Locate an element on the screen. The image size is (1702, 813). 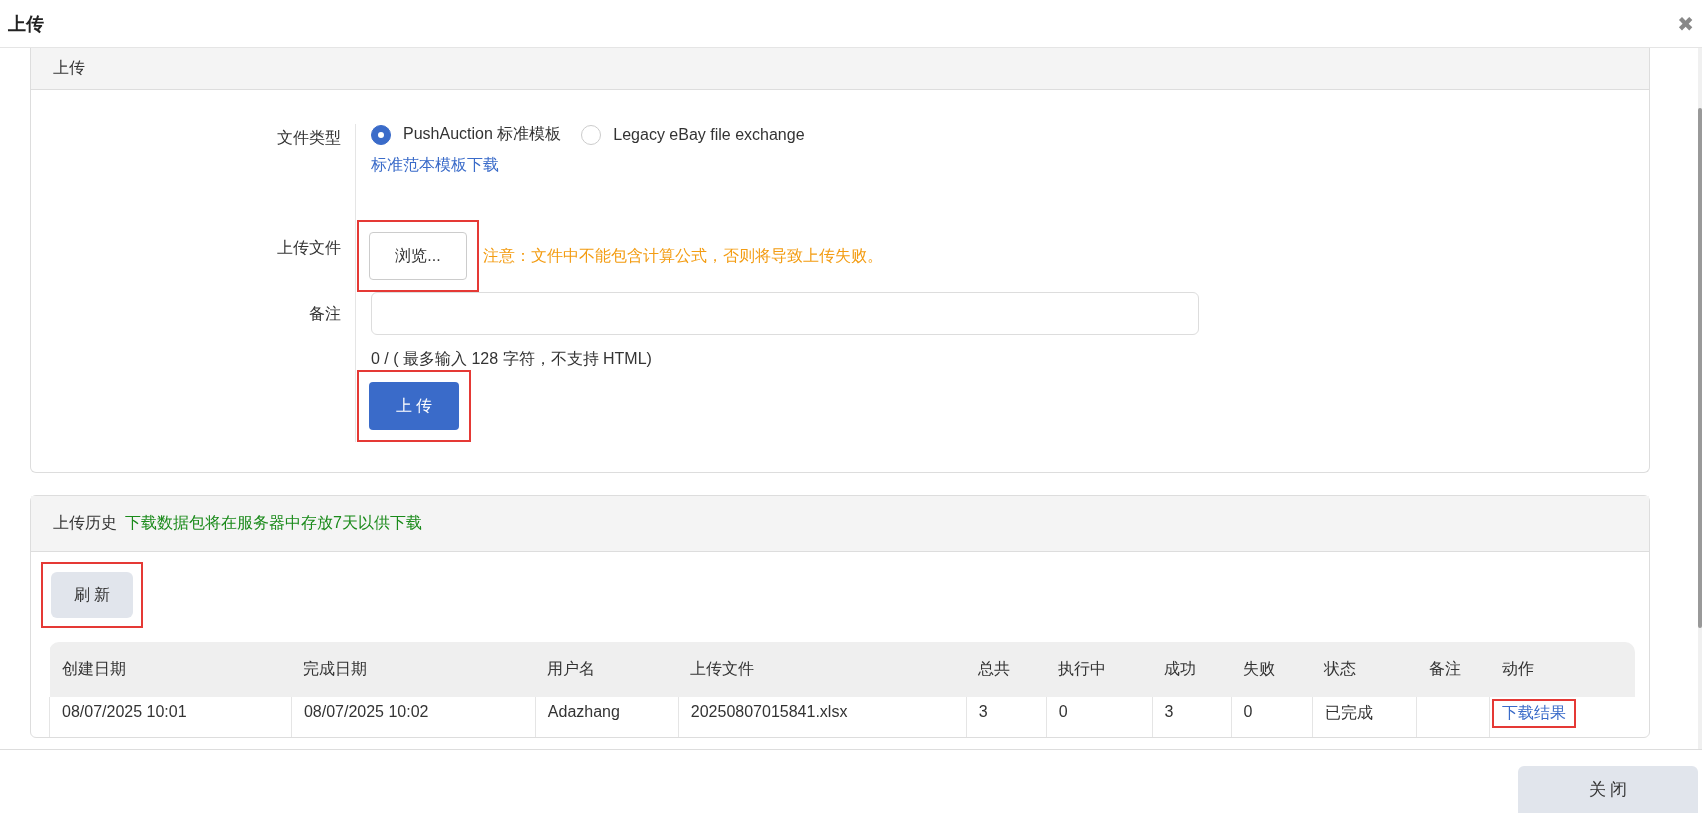
field-label: 备注 is located at coordinates (325, 313).